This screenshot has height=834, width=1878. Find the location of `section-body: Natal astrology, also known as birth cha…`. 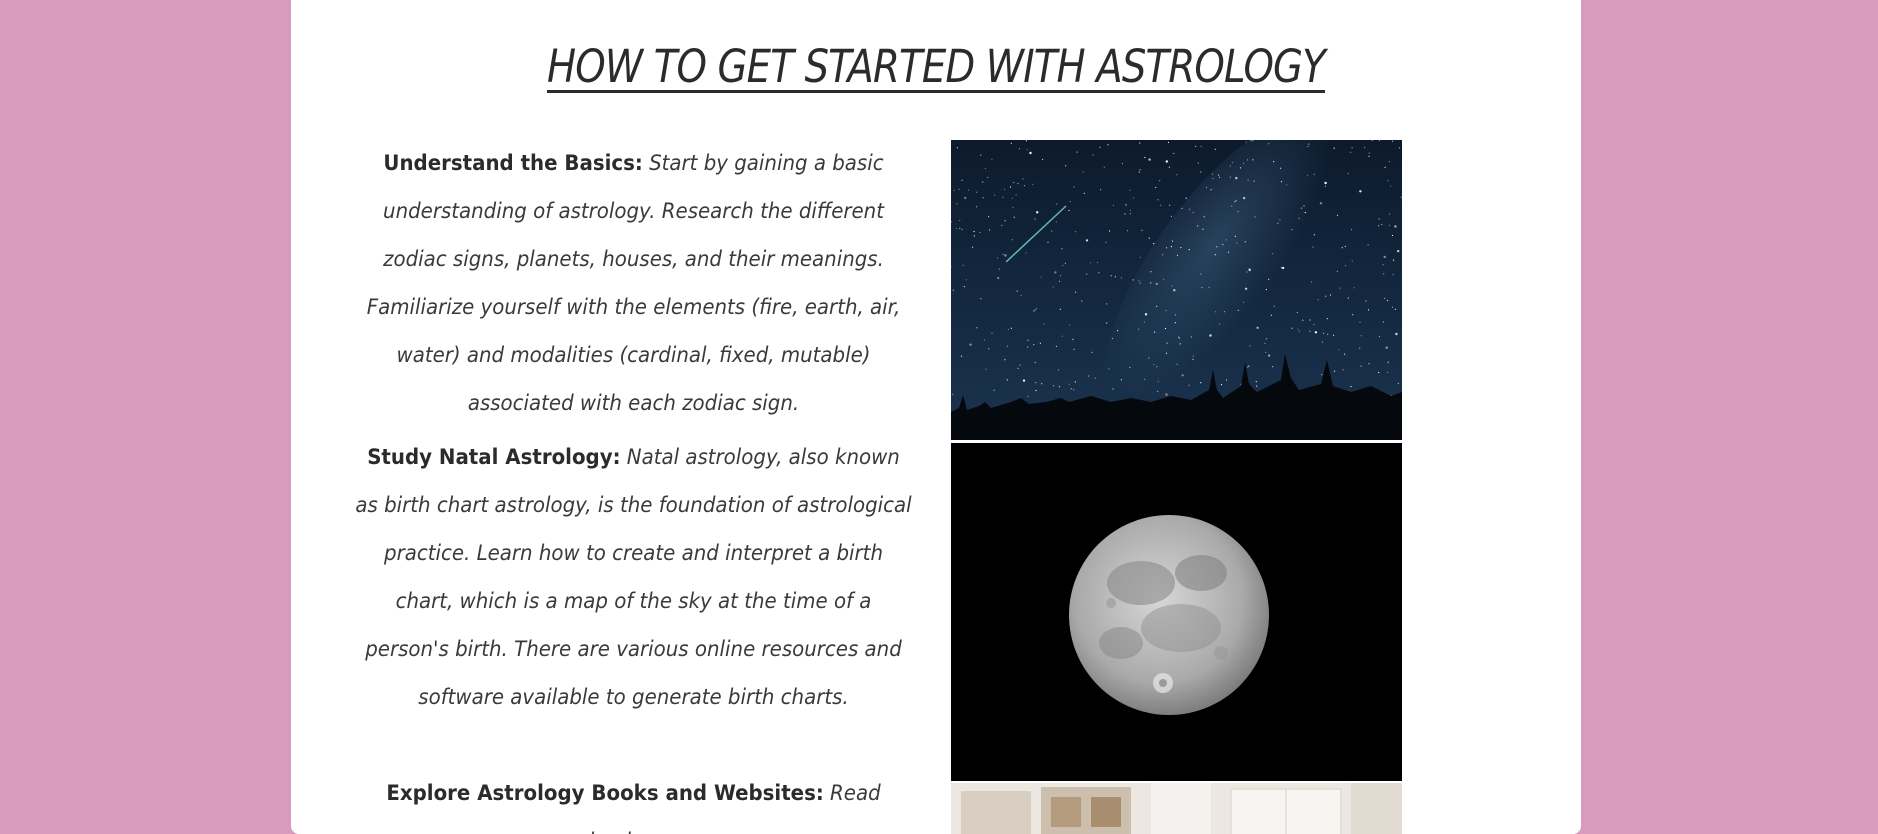

section-body: Natal astrology, also known as birth cha… is located at coordinates (633, 577).